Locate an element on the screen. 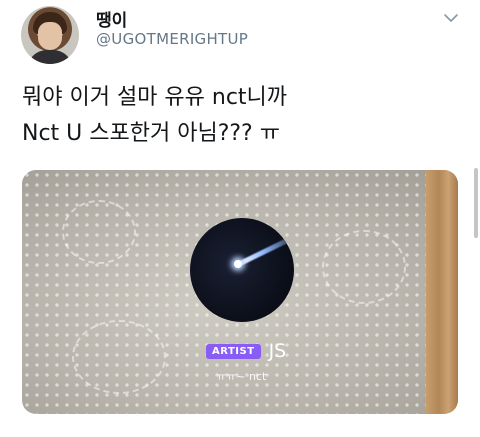  avatar is located at coordinates (50, 35).